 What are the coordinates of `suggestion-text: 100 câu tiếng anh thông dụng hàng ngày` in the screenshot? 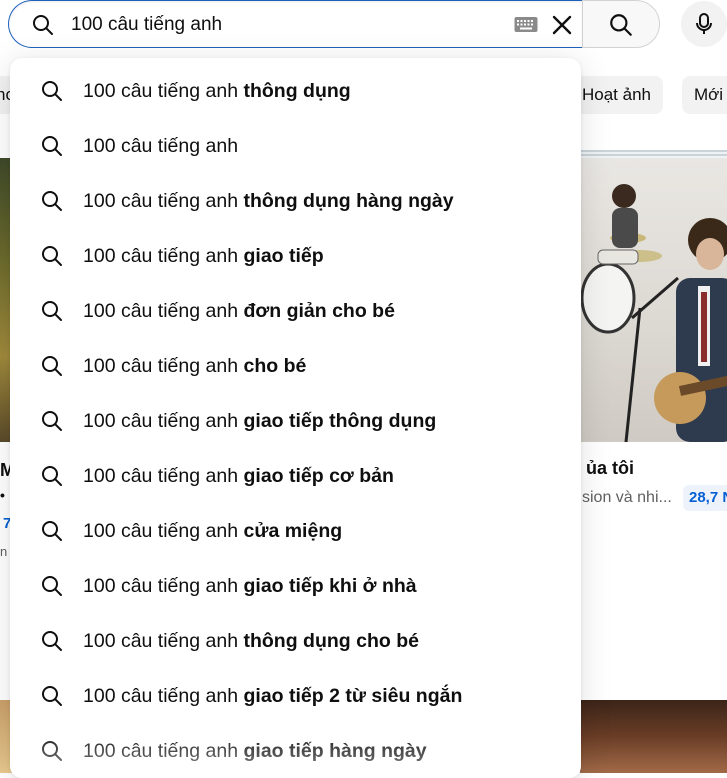 It's located at (268, 201).